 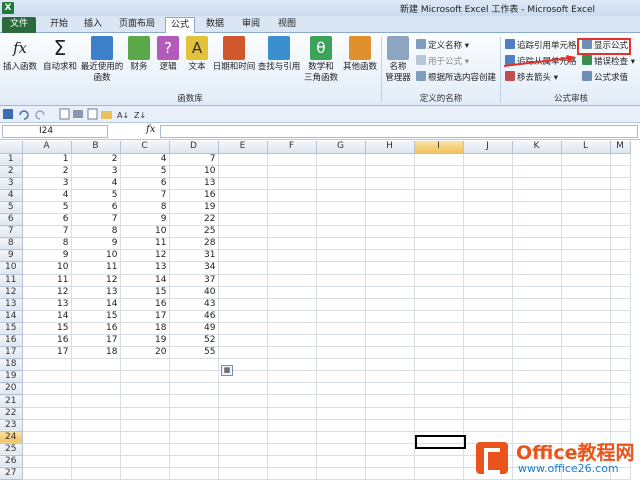 What do you see at coordinates (145, 183) in the screenshot?
I see `cell: 6` at bounding box center [145, 183].